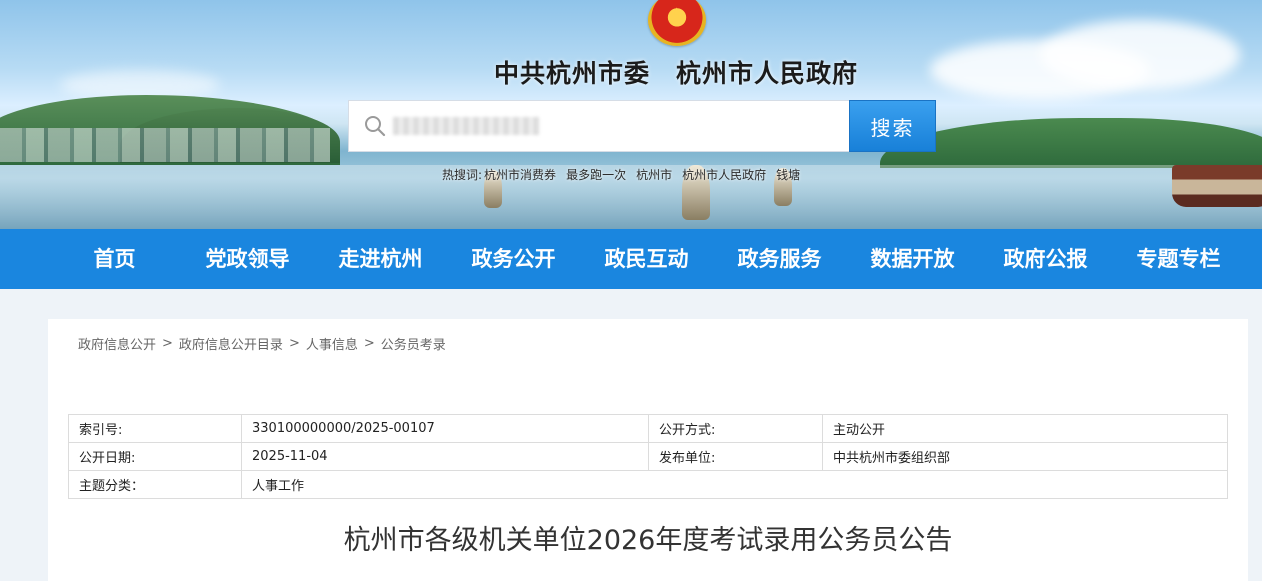 This screenshot has width=1262, height=581. Describe the element at coordinates (779, 259) in the screenshot. I see `nav-item-services: 政务服务` at that location.